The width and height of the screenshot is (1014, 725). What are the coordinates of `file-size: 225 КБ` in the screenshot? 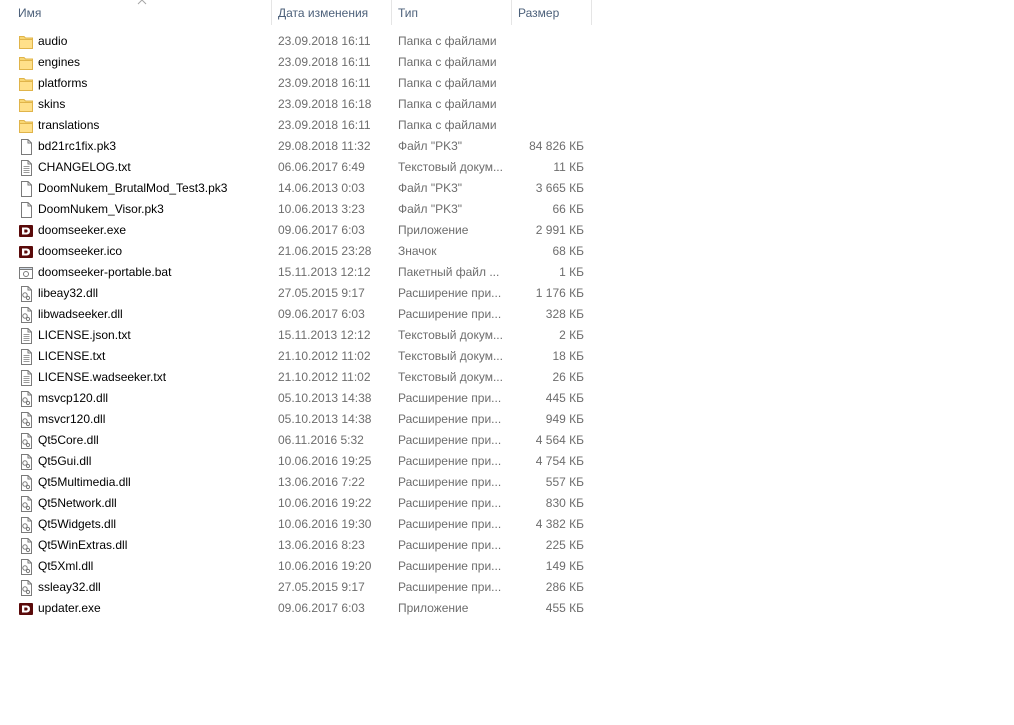 It's located at (564, 545).